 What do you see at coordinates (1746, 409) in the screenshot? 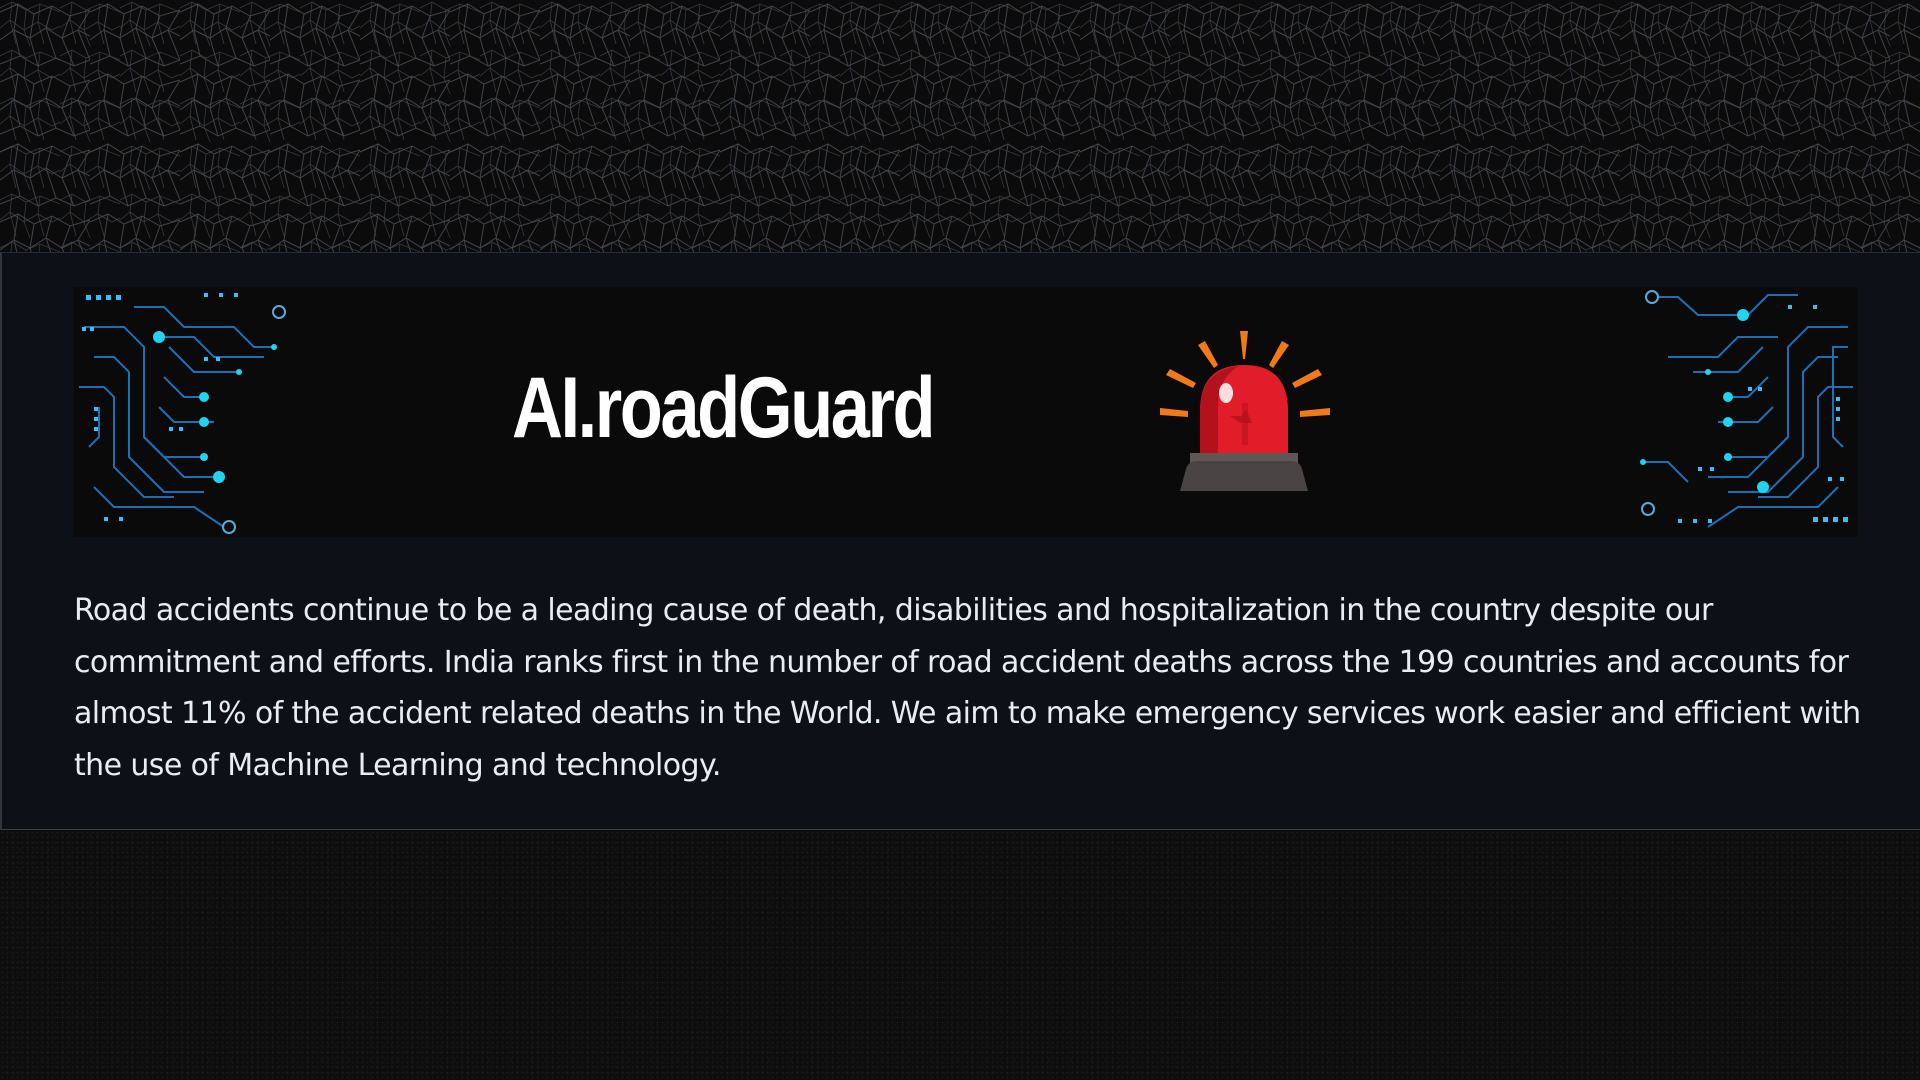
I see `circuit-board-right-icon` at bounding box center [1746, 409].